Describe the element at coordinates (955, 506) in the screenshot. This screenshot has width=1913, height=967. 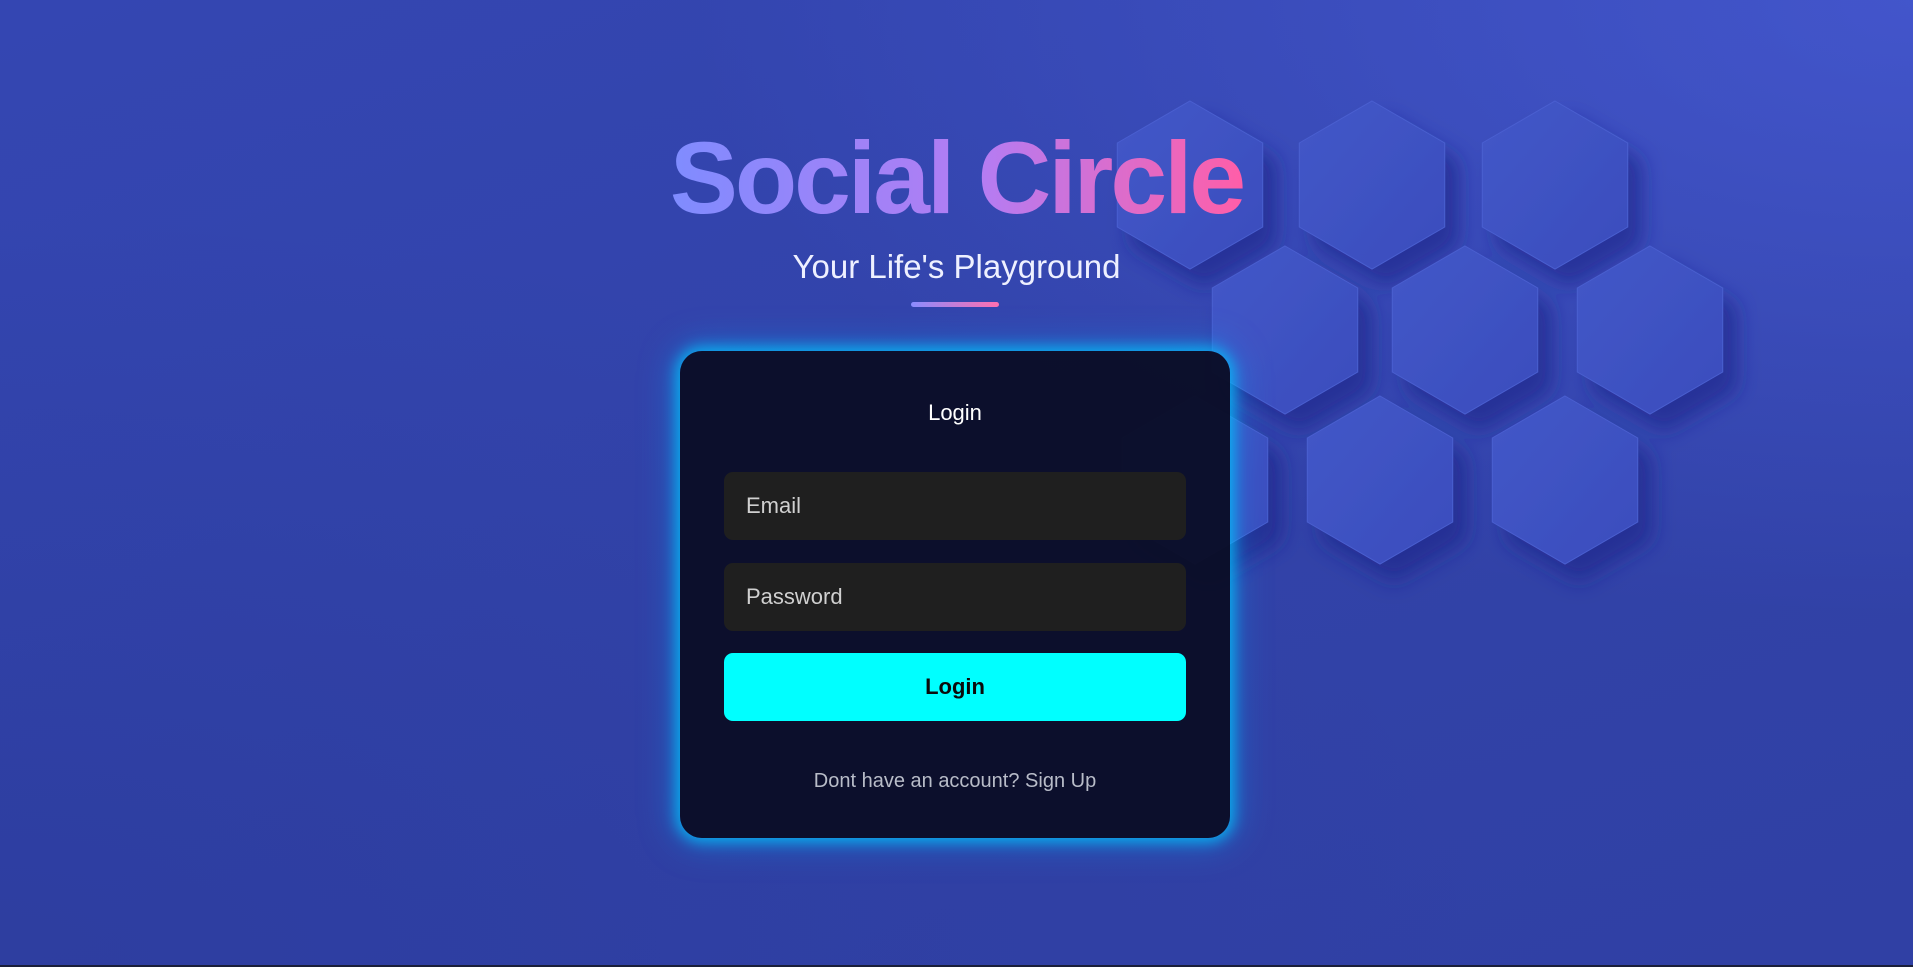
I see `email-input` at that location.